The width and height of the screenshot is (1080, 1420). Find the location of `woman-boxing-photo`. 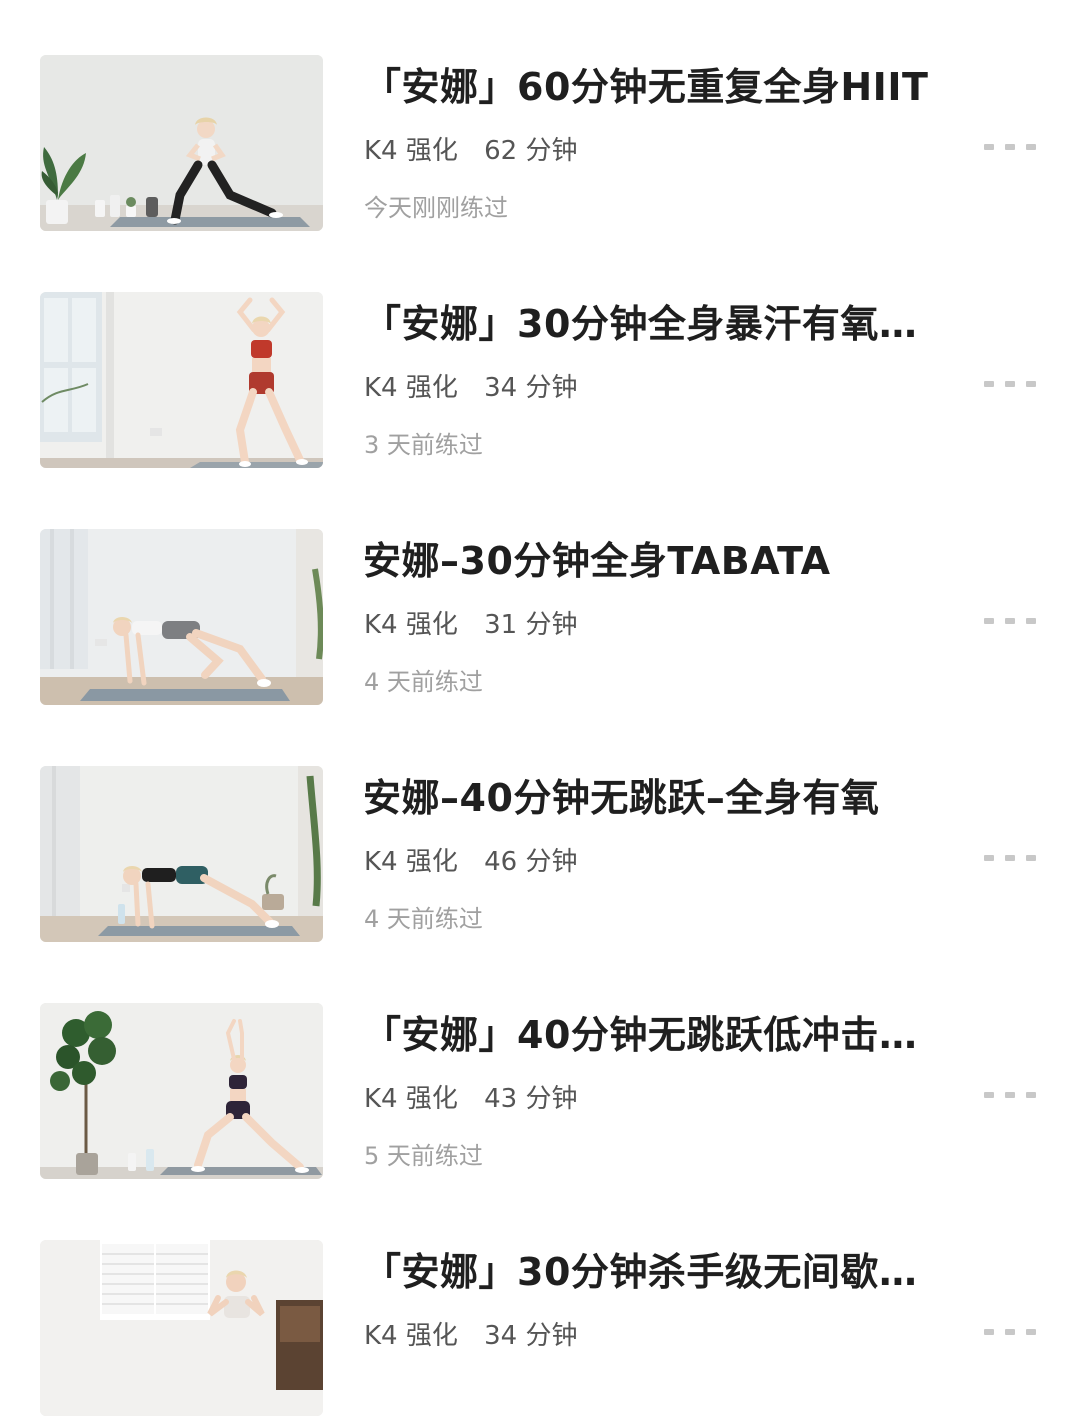

woman-boxing-photo is located at coordinates (181, 1328).